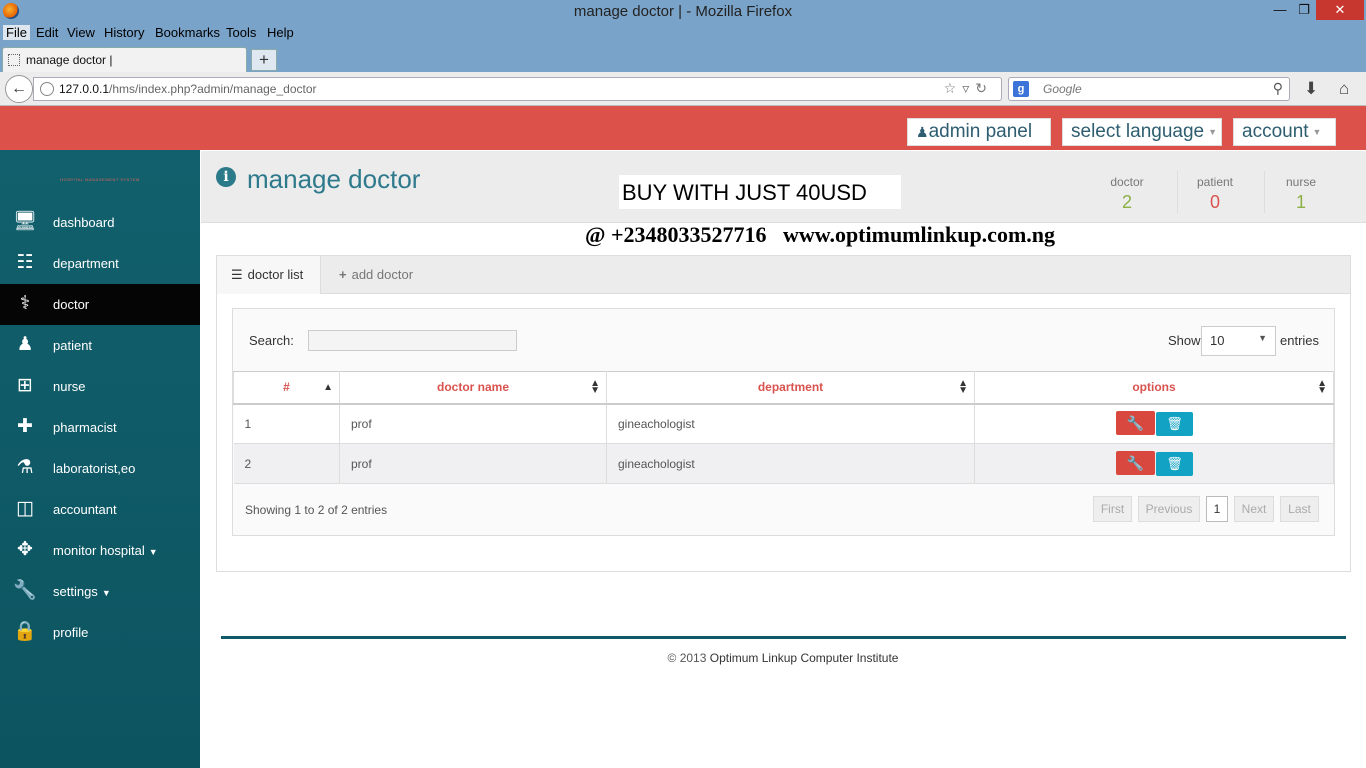 The width and height of the screenshot is (1366, 768). What do you see at coordinates (100, 591) in the screenshot?
I see `sidebar-item-settings: 🔧 settings ▼` at bounding box center [100, 591].